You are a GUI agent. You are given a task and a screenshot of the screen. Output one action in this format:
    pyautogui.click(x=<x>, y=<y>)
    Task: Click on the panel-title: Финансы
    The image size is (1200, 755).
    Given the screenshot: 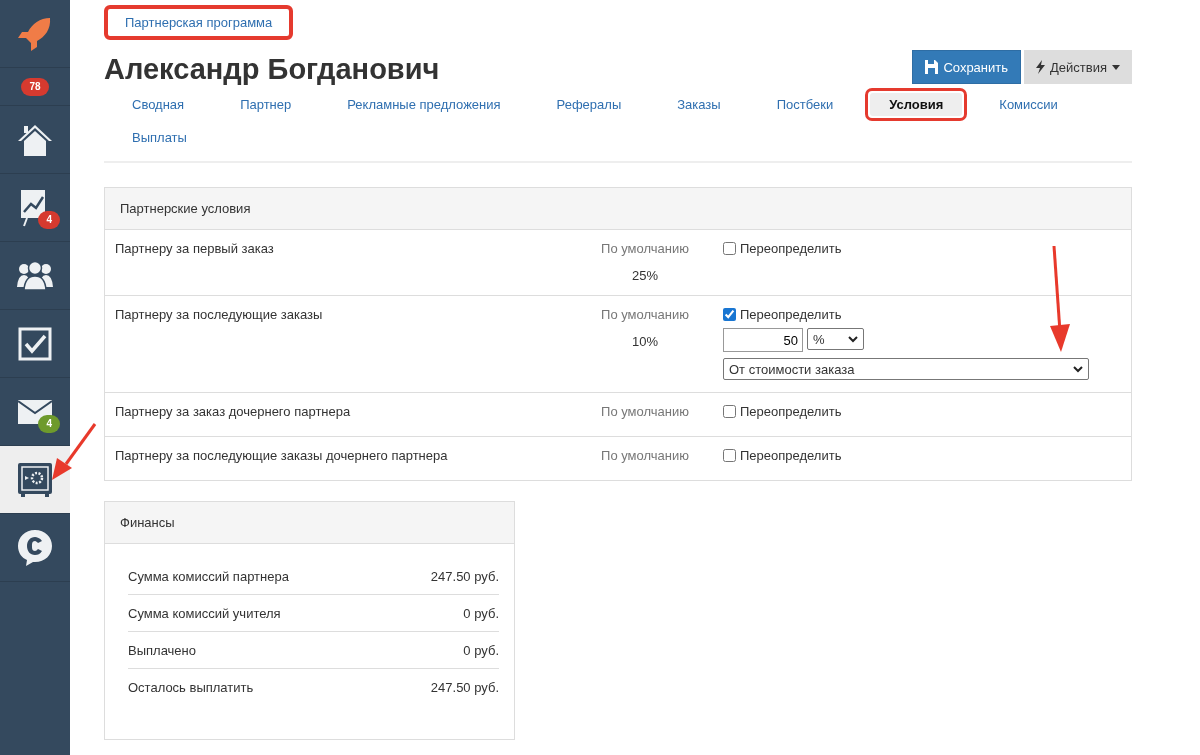 What is the action you would take?
    pyautogui.click(x=147, y=522)
    